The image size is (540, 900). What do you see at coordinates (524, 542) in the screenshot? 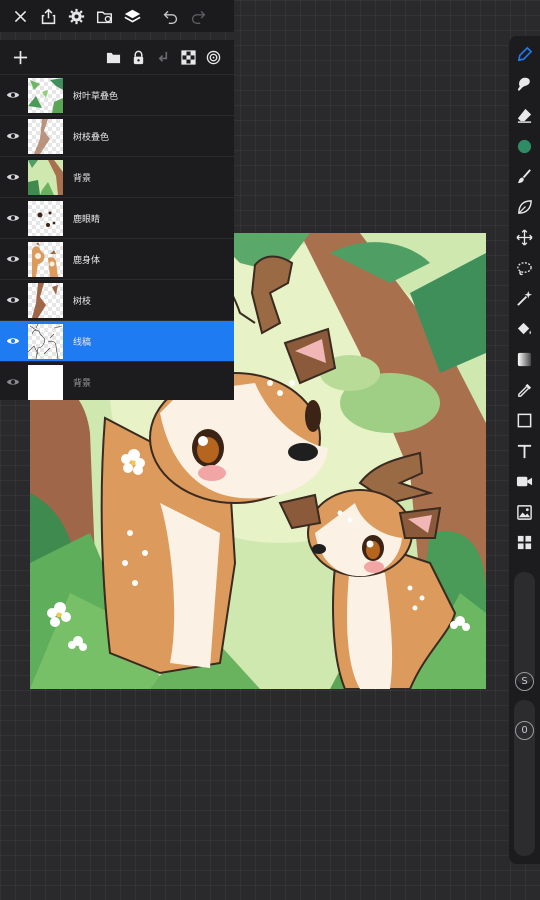
I see `grid-tool` at bounding box center [524, 542].